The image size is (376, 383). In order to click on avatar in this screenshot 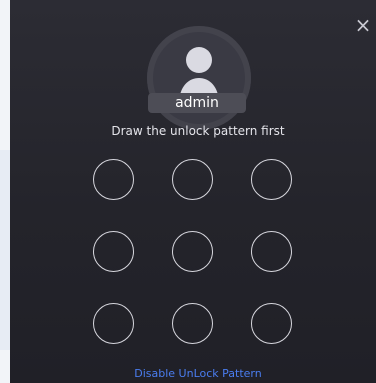, I will do `click(202, 81)`.